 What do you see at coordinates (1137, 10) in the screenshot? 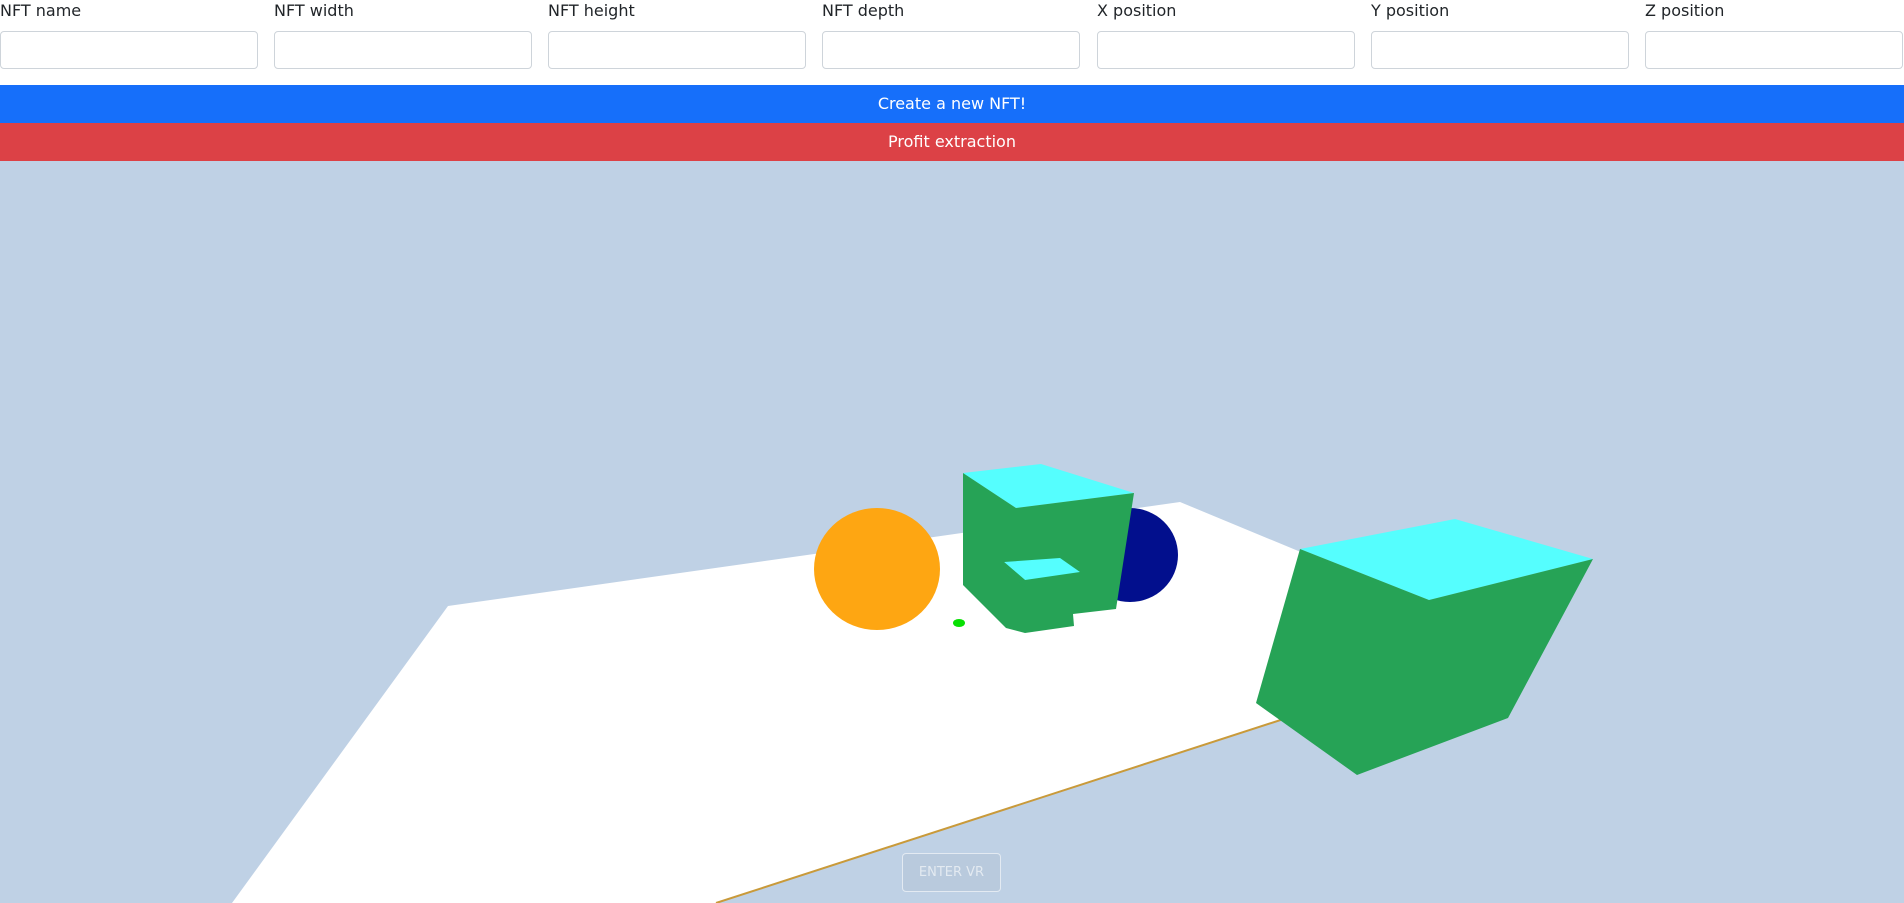
I see `x-position-label: X position` at bounding box center [1137, 10].